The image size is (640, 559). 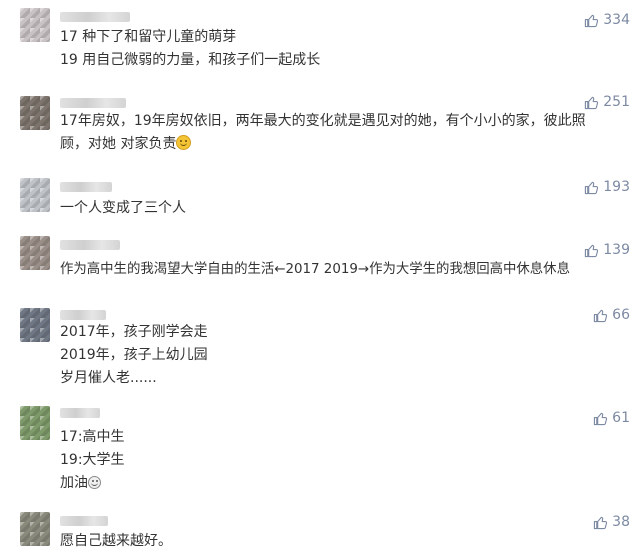 I want to click on like-button: 139, so click(x=607, y=250).